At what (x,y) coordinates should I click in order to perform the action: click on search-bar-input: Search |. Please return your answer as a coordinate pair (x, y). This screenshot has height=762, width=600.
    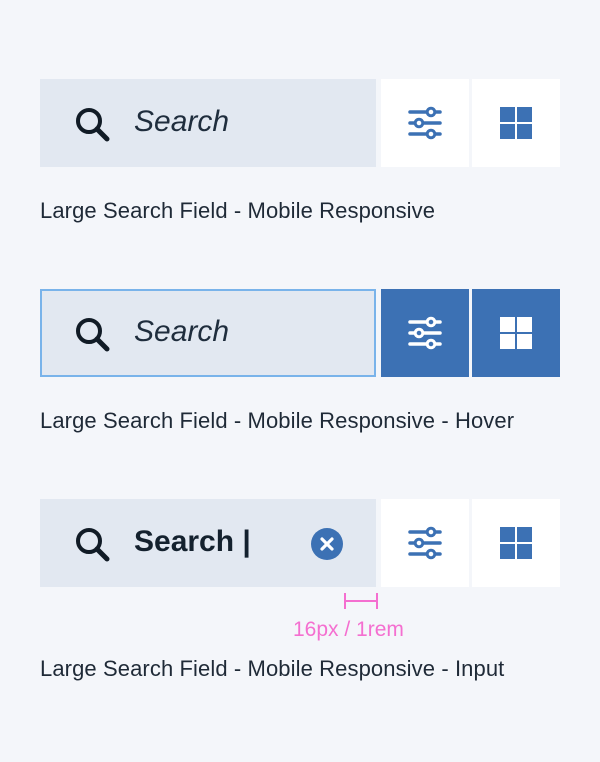
    Looking at the image, I should click on (300, 543).